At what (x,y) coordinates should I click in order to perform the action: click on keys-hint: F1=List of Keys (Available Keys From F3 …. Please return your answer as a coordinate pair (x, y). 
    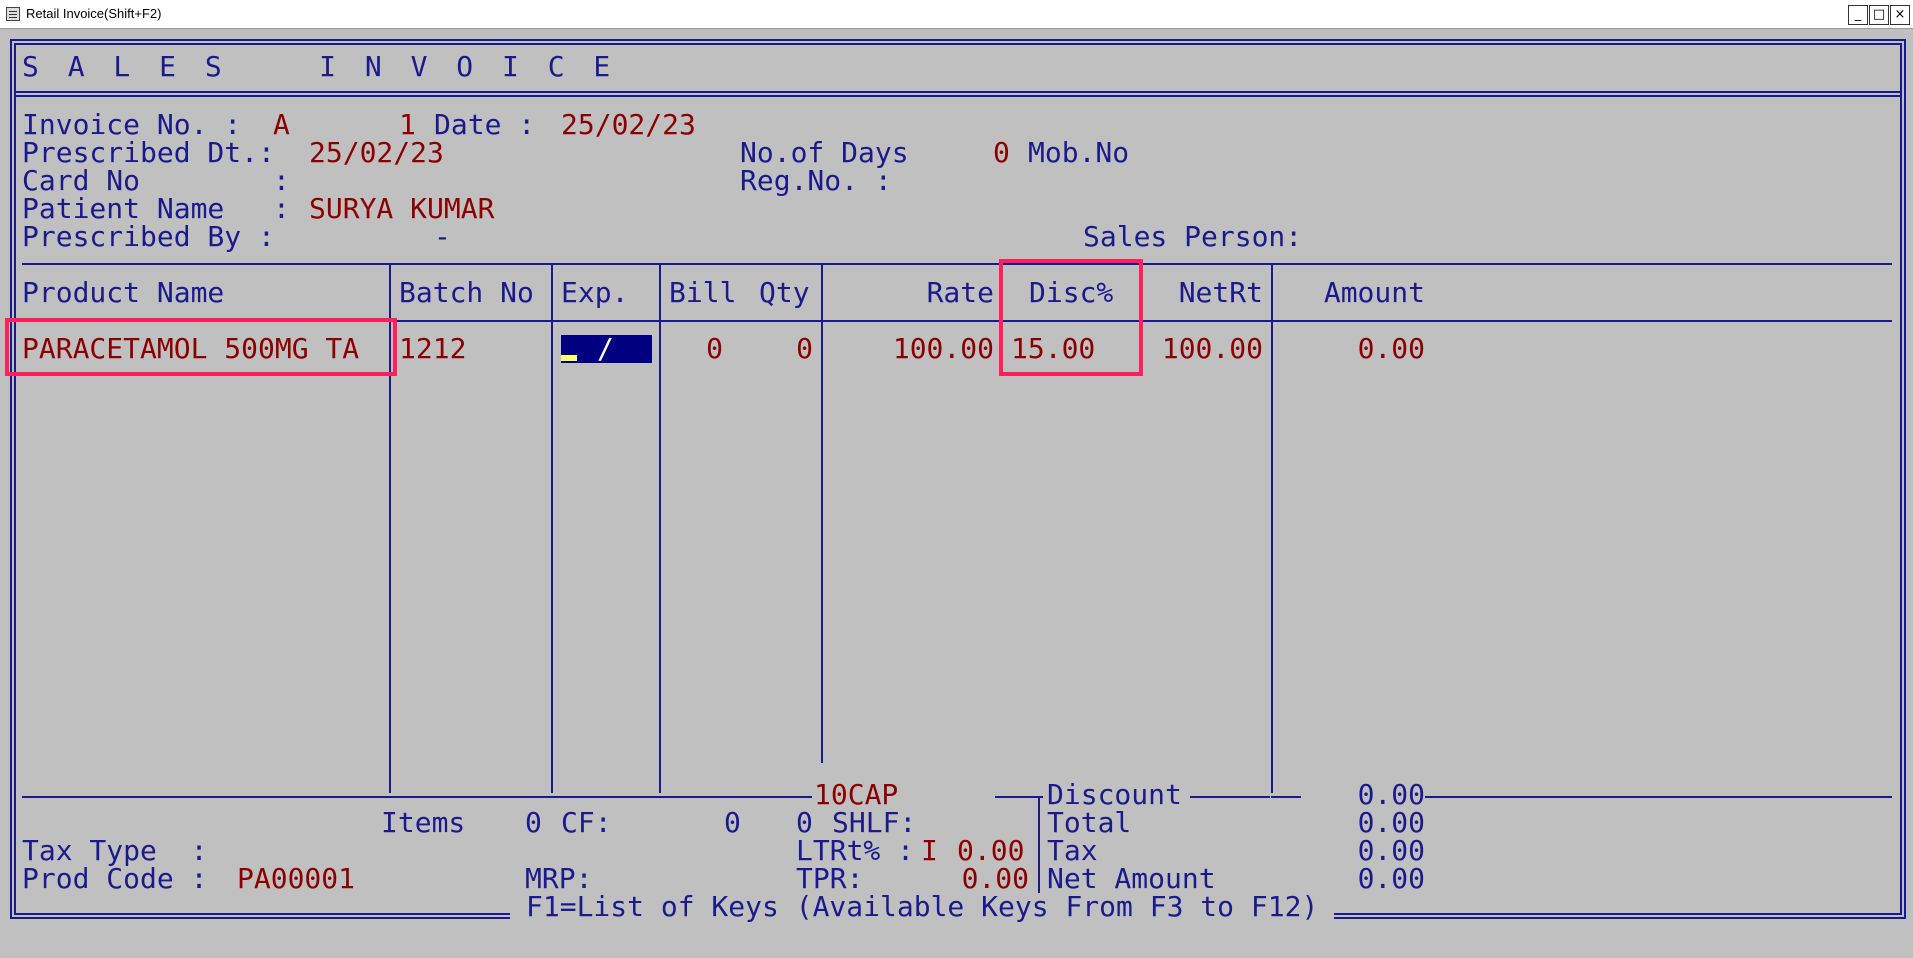
    Looking at the image, I should click on (922, 907).